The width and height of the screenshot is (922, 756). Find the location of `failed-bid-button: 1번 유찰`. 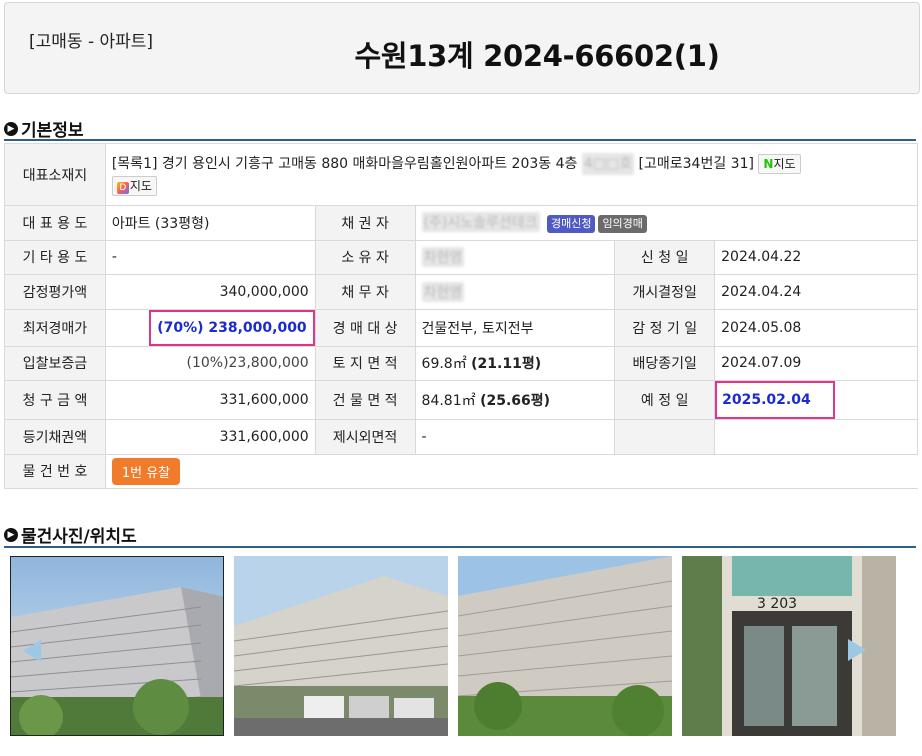

failed-bid-button: 1번 유찰 is located at coordinates (146, 471).